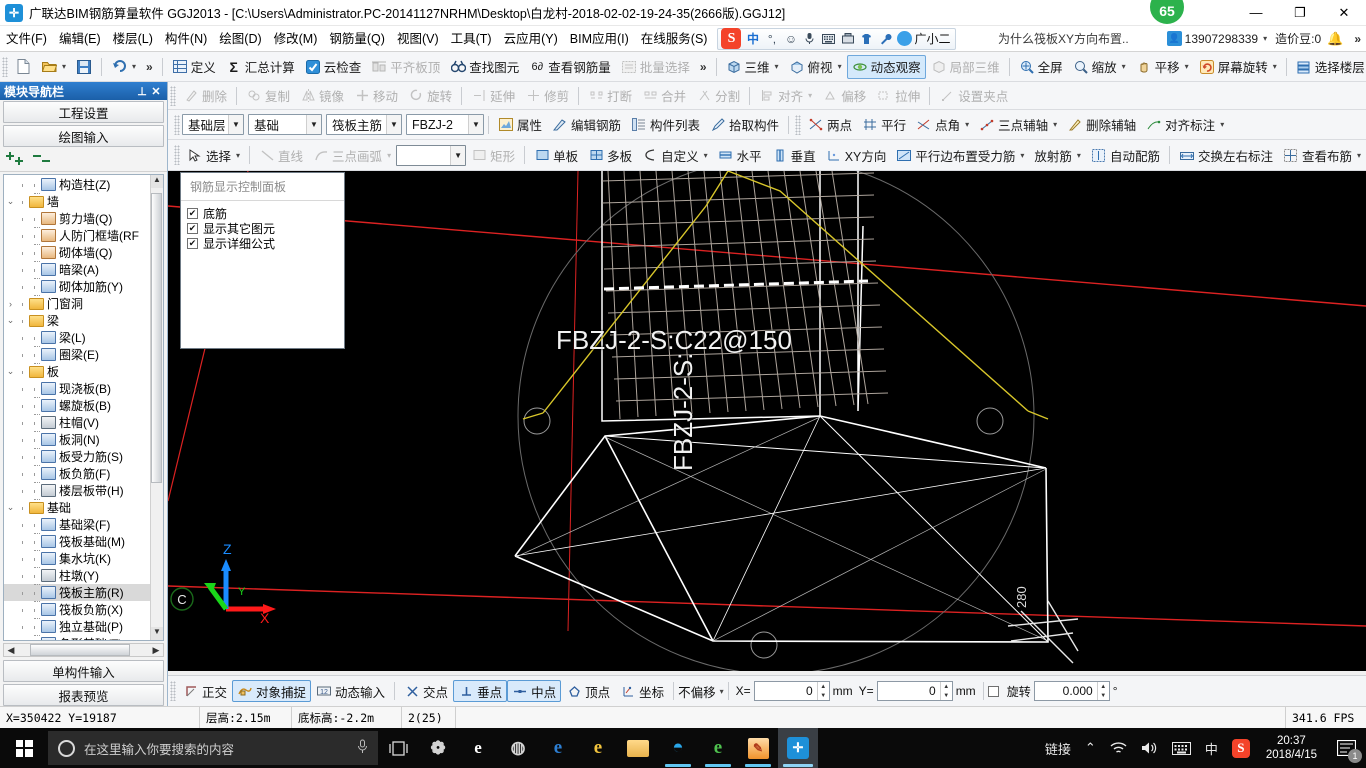 Image resolution: width=1366 pixels, height=768 pixels. Describe the element at coordinates (77, 287) in the screenshot. I see `tree-item: 砌体加筋(Y)` at that location.